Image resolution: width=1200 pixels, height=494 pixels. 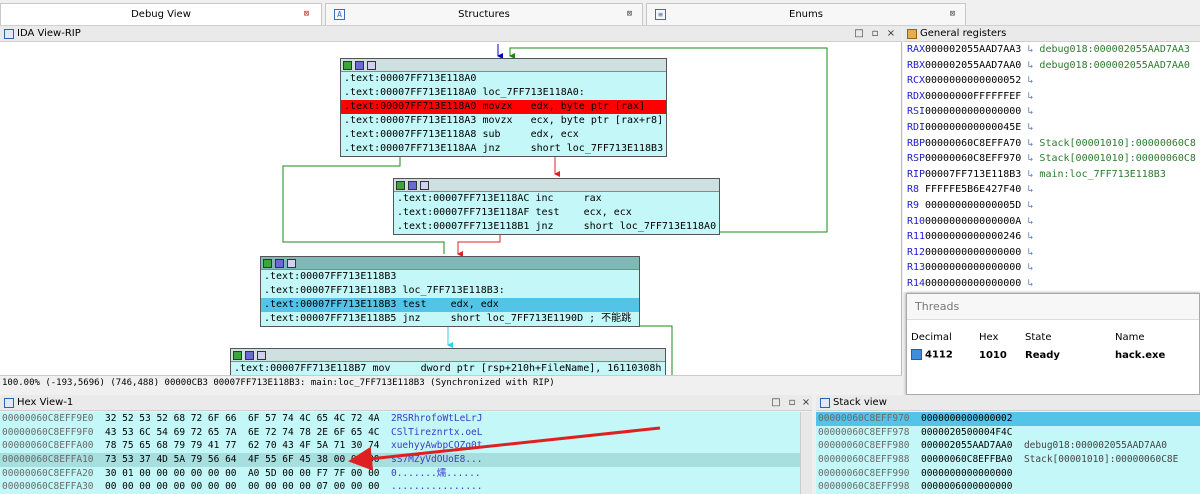 I want to click on register-value: 000000000000005D, so click(x=973, y=205).